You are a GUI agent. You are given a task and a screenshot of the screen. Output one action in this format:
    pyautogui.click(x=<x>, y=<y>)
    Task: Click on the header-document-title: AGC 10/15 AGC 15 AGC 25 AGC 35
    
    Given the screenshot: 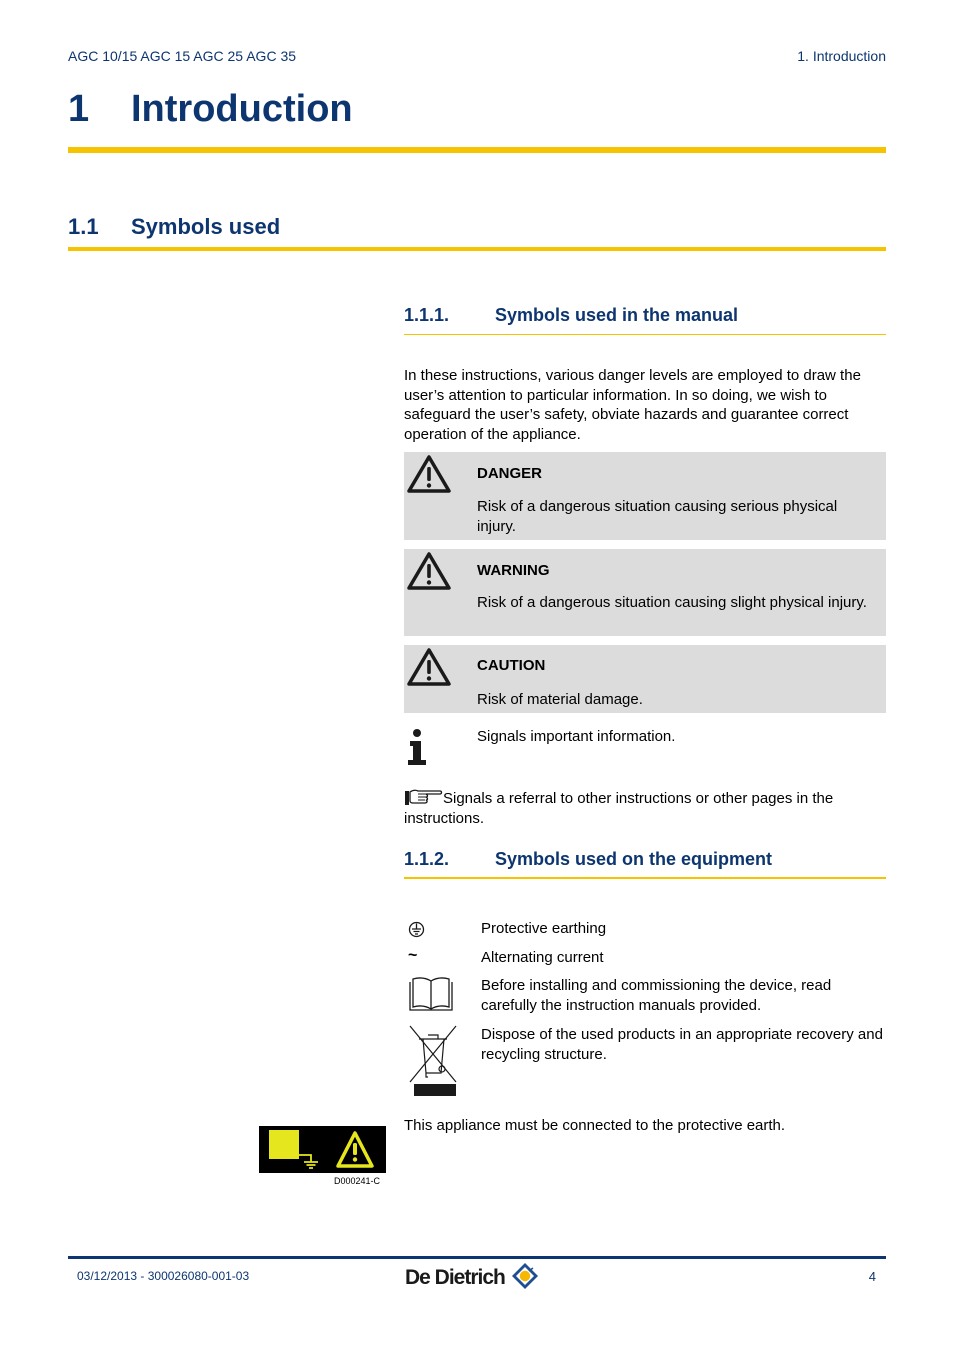 What is the action you would take?
    pyautogui.click(x=182, y=56)
    